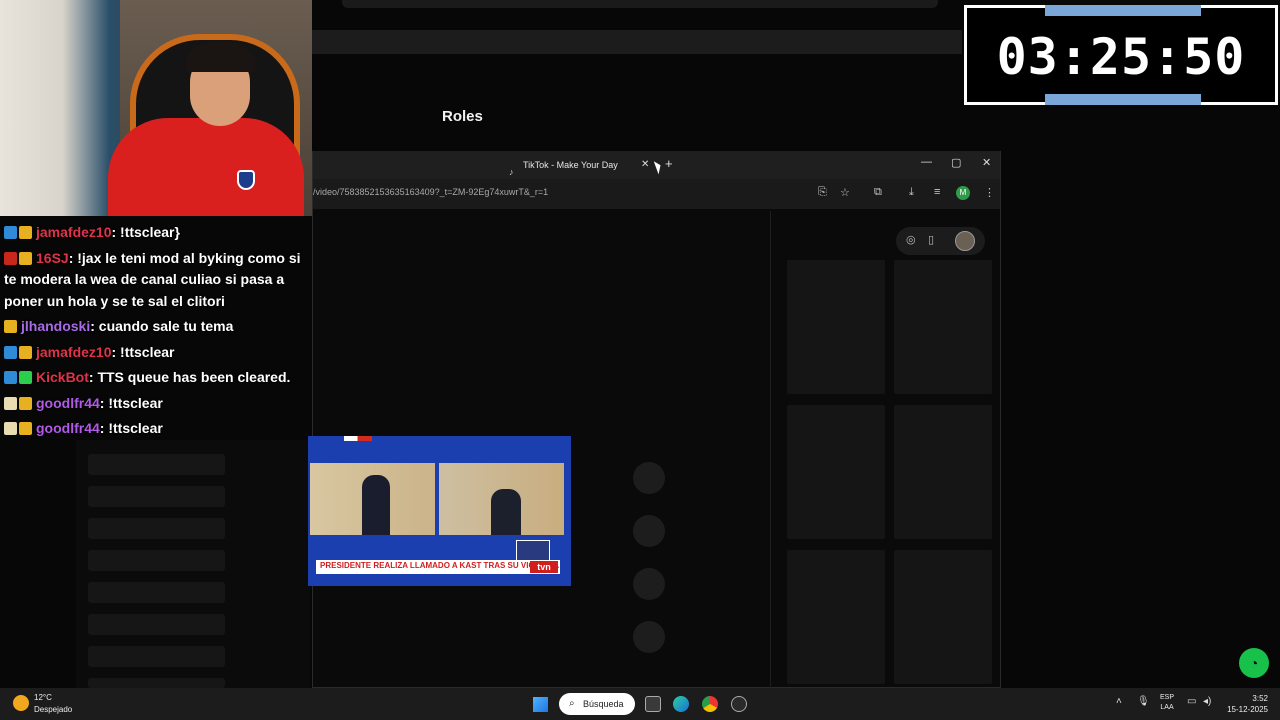 The image size is (1280, 720). I want to click on extensions-icon: ⧉, so click(878, 192).